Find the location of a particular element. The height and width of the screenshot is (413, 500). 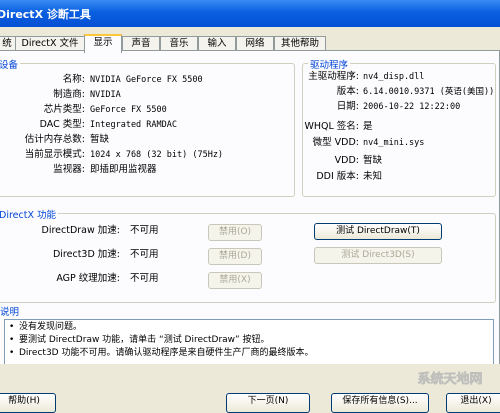

exit-button: 退出(X) is located at coordinates (473, 403).